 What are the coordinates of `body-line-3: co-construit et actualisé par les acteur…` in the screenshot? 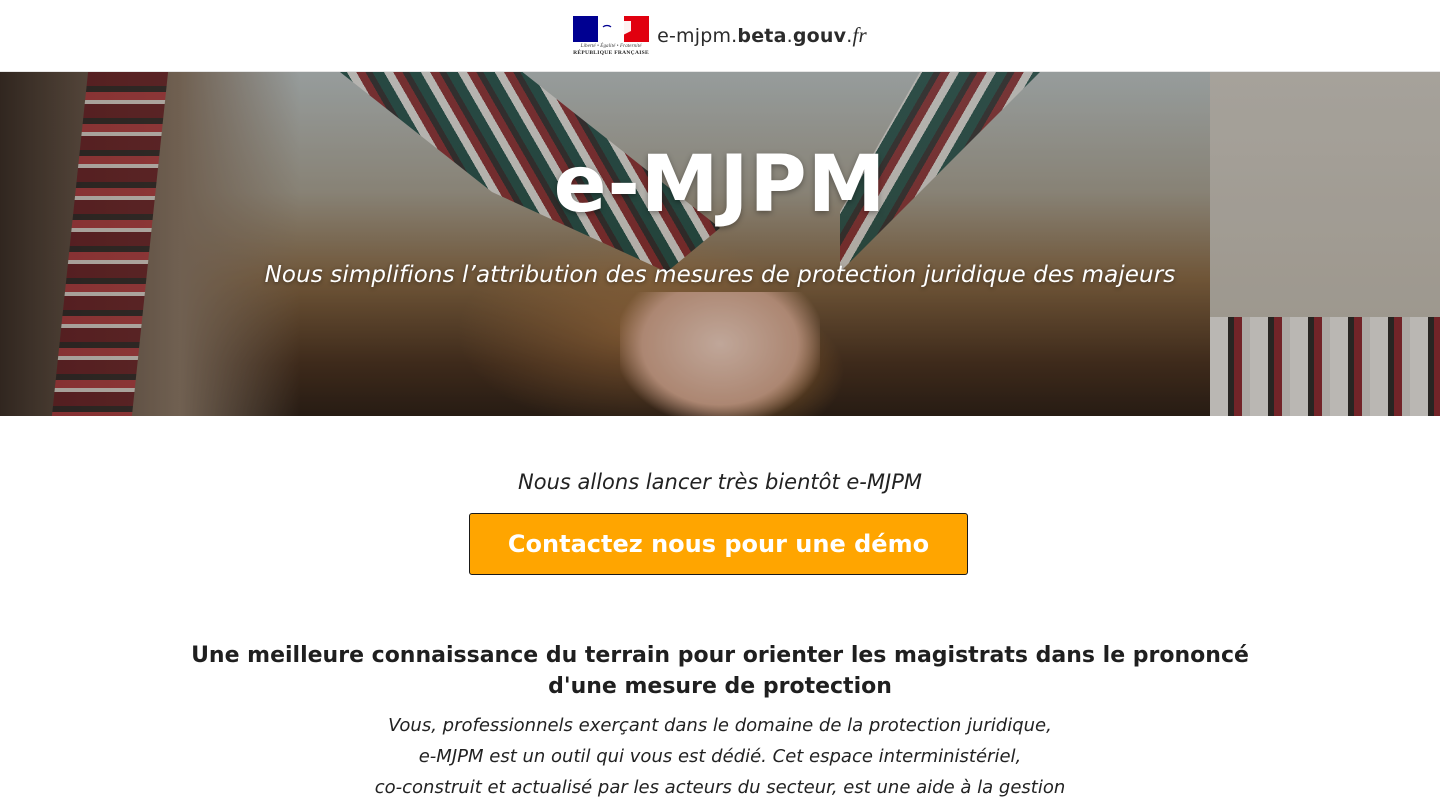 It's located at (720, 787).